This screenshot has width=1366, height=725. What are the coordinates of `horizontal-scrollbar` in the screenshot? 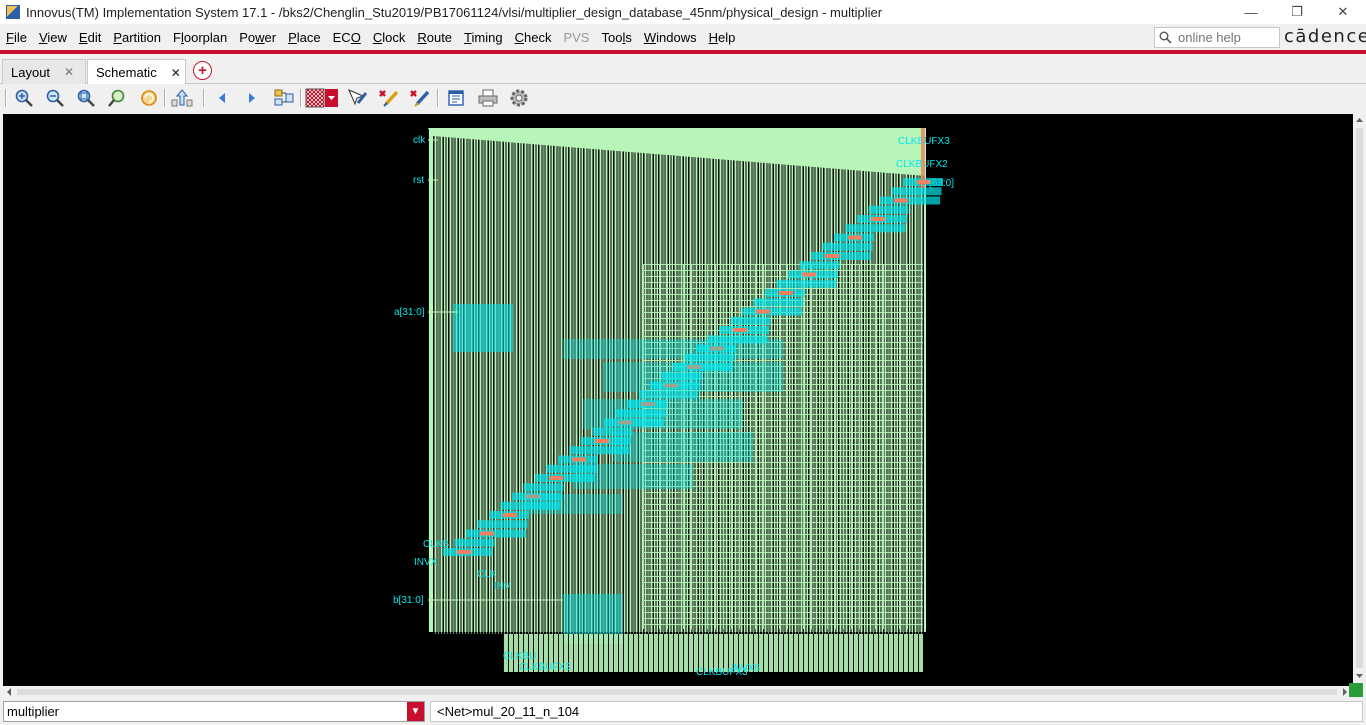 It's located at (678, 692).